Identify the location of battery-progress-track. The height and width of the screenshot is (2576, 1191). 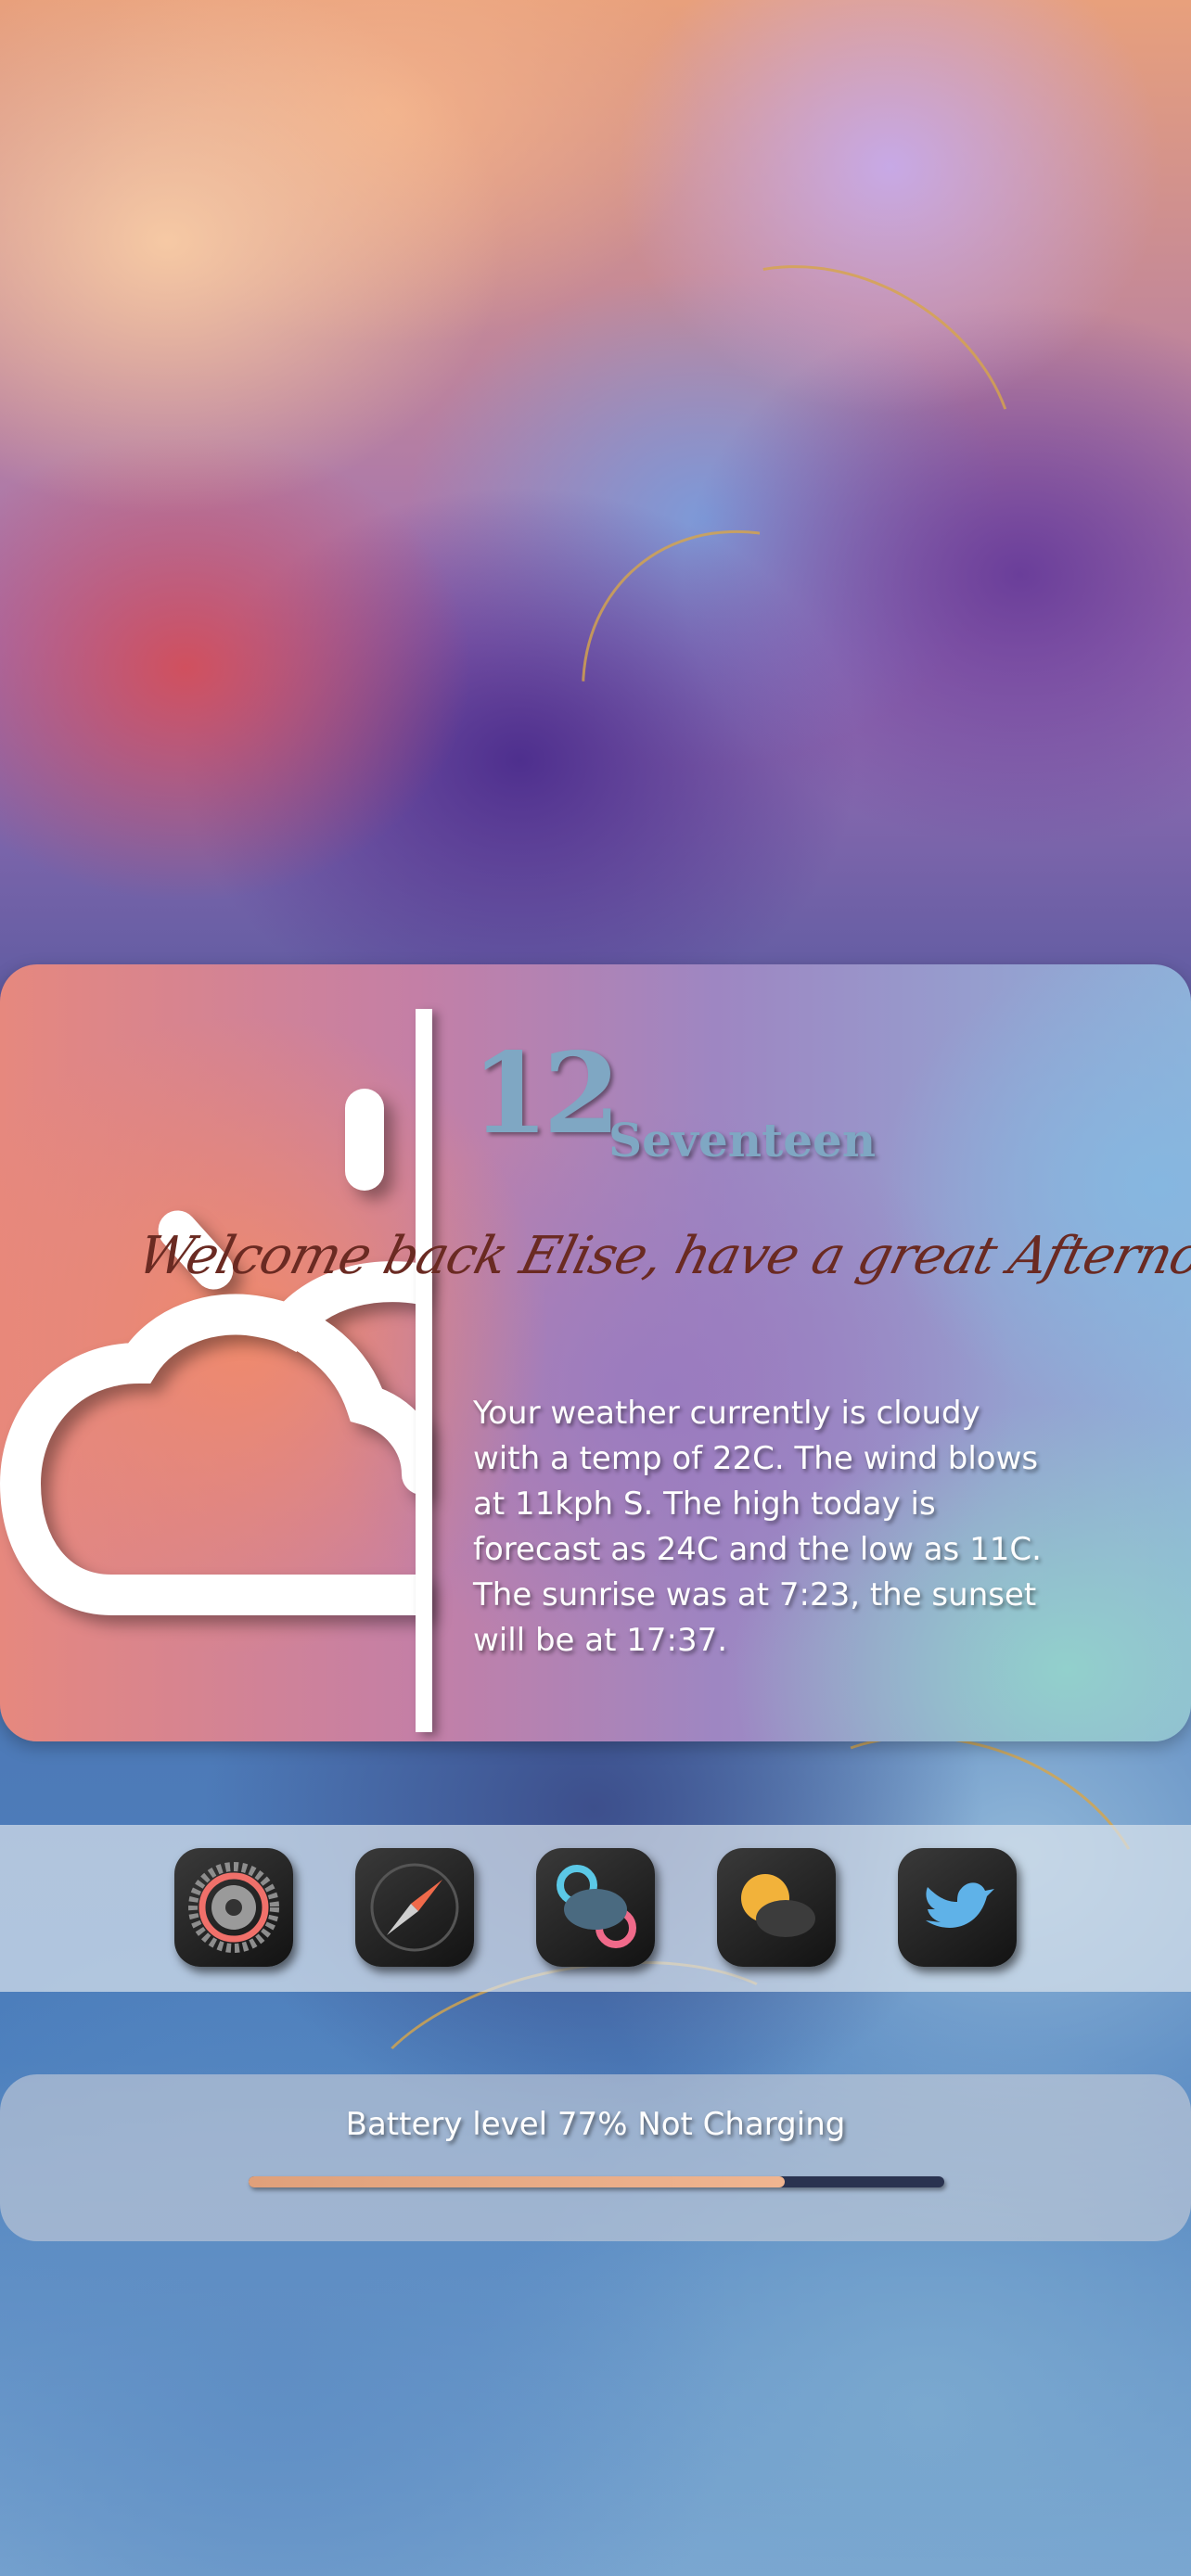
(597, 2181).